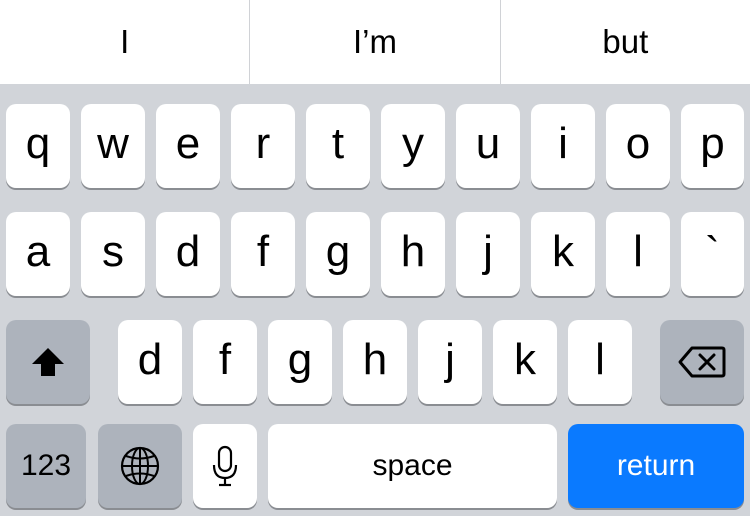  I want to click on key-w: w, so click(113, 146).